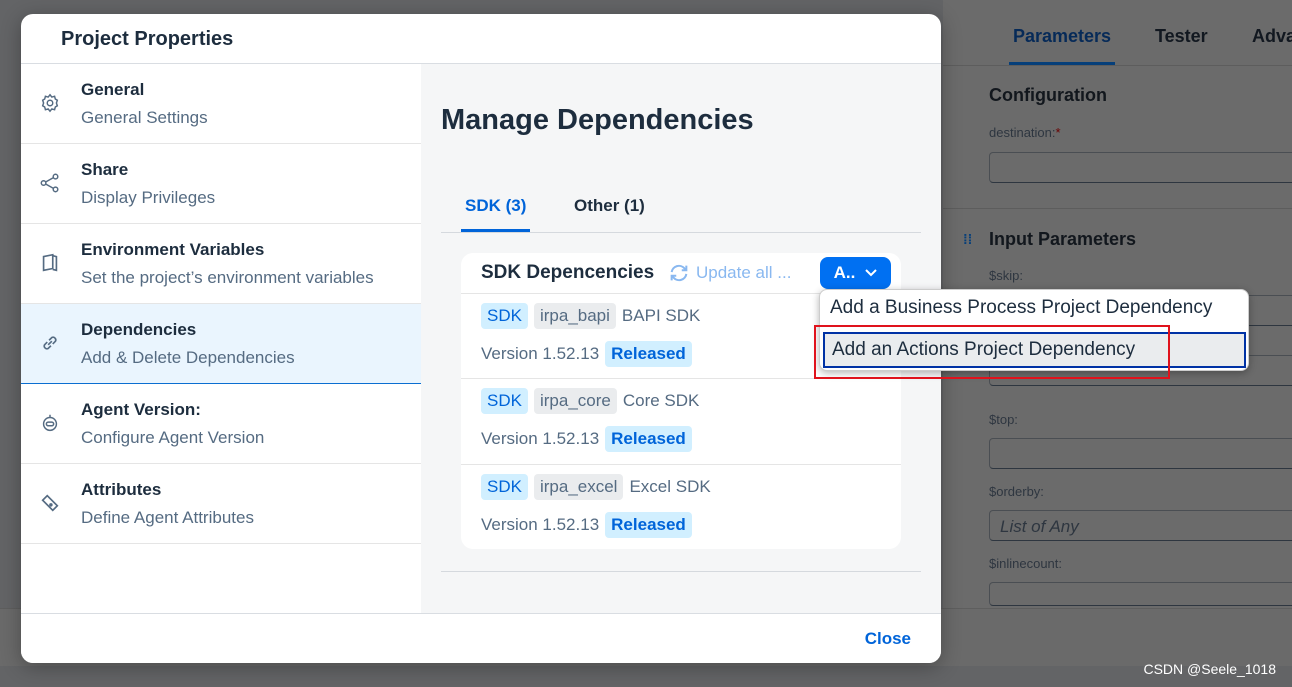 Image resolution: width=1292 pixels, height=687 pixels. I want to click on id-badge: irpa_excel, so click(578, 487).